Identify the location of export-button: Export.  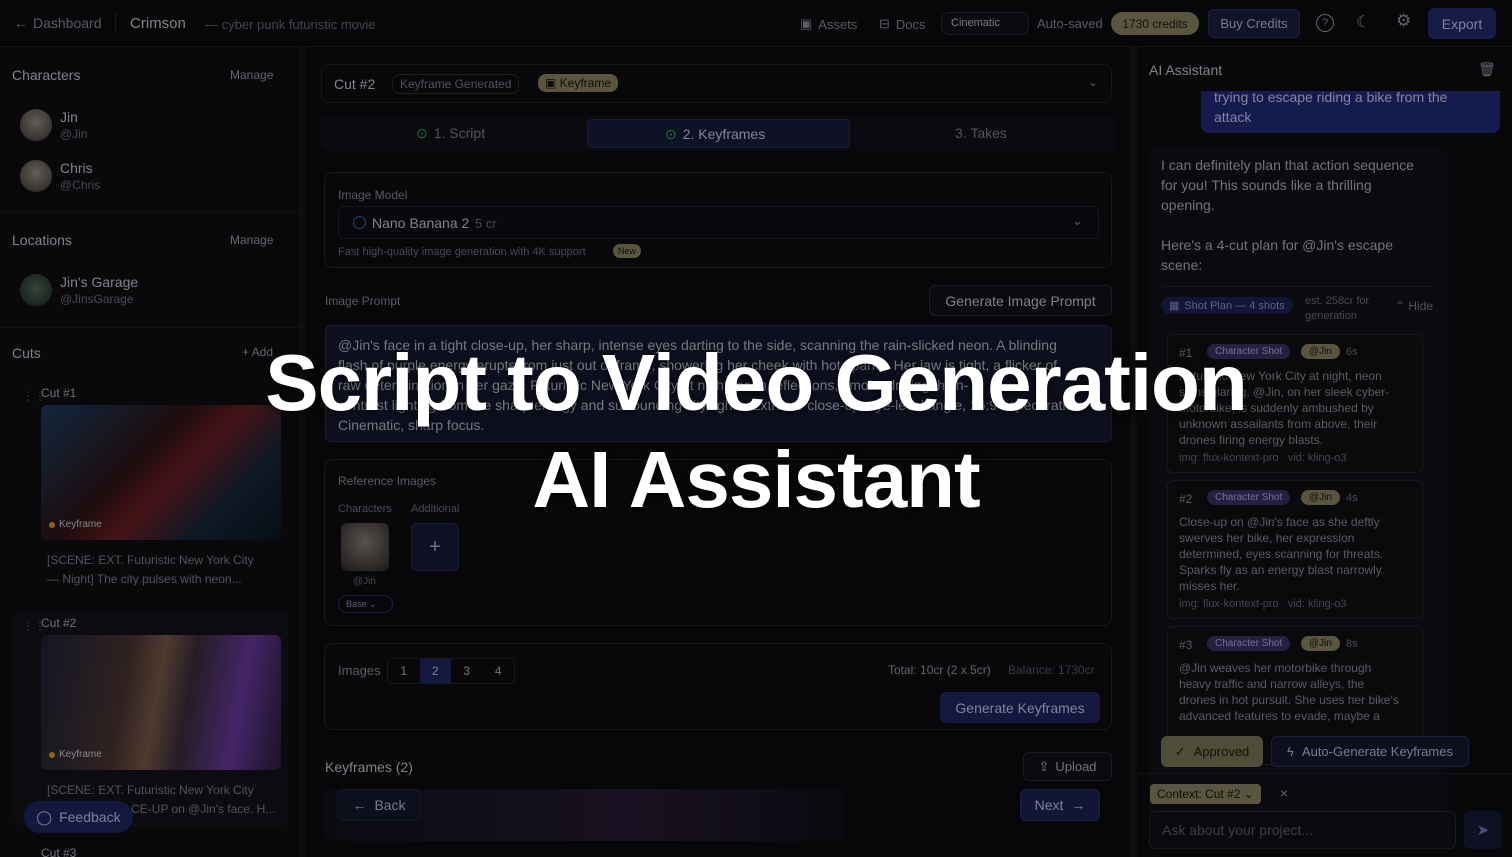
(1462, 23).